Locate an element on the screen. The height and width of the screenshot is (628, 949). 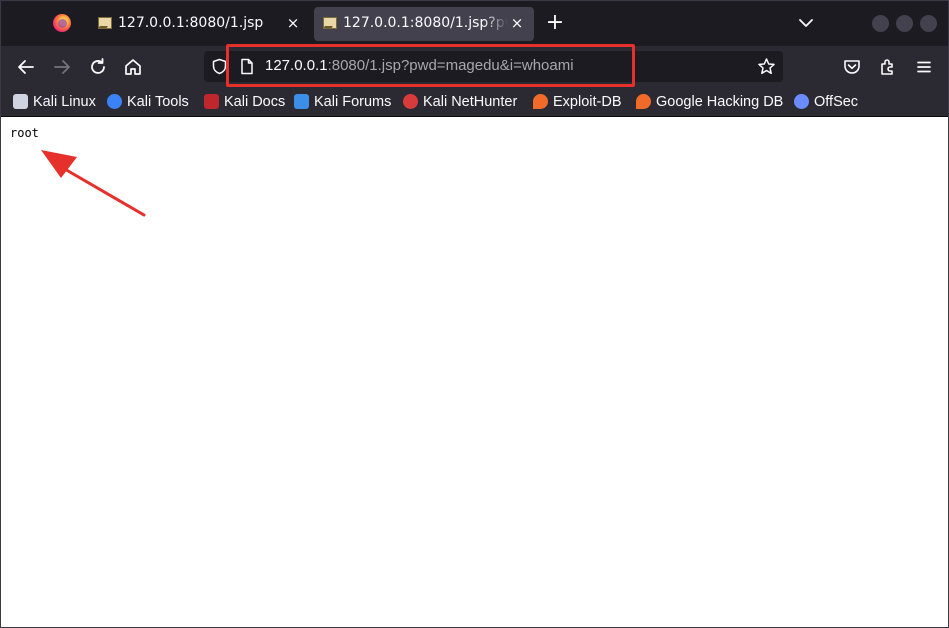
tab-1: 127.0.0.1:8080/1.jsp × is located at coordinates (199, 24).